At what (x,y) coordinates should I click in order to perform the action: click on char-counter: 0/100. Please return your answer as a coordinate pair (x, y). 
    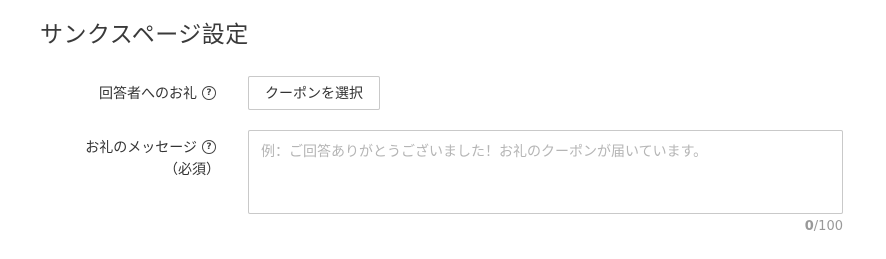
    Looking at the image, I should click on (824, 227).